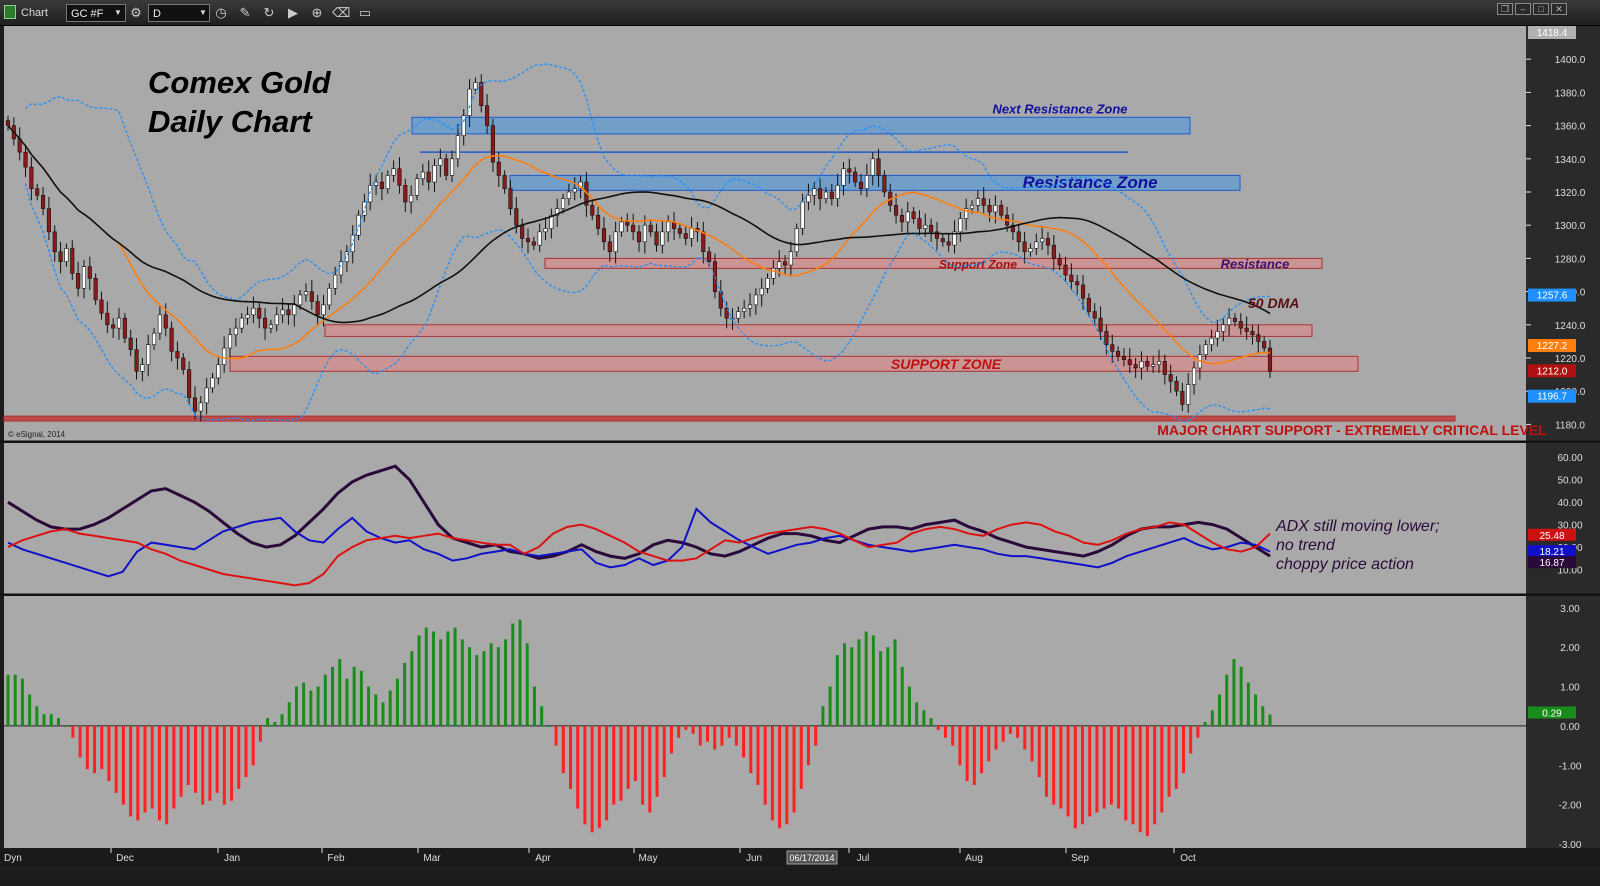  I want to click on adx-tag-label: 25.48, so click(1551, 536).